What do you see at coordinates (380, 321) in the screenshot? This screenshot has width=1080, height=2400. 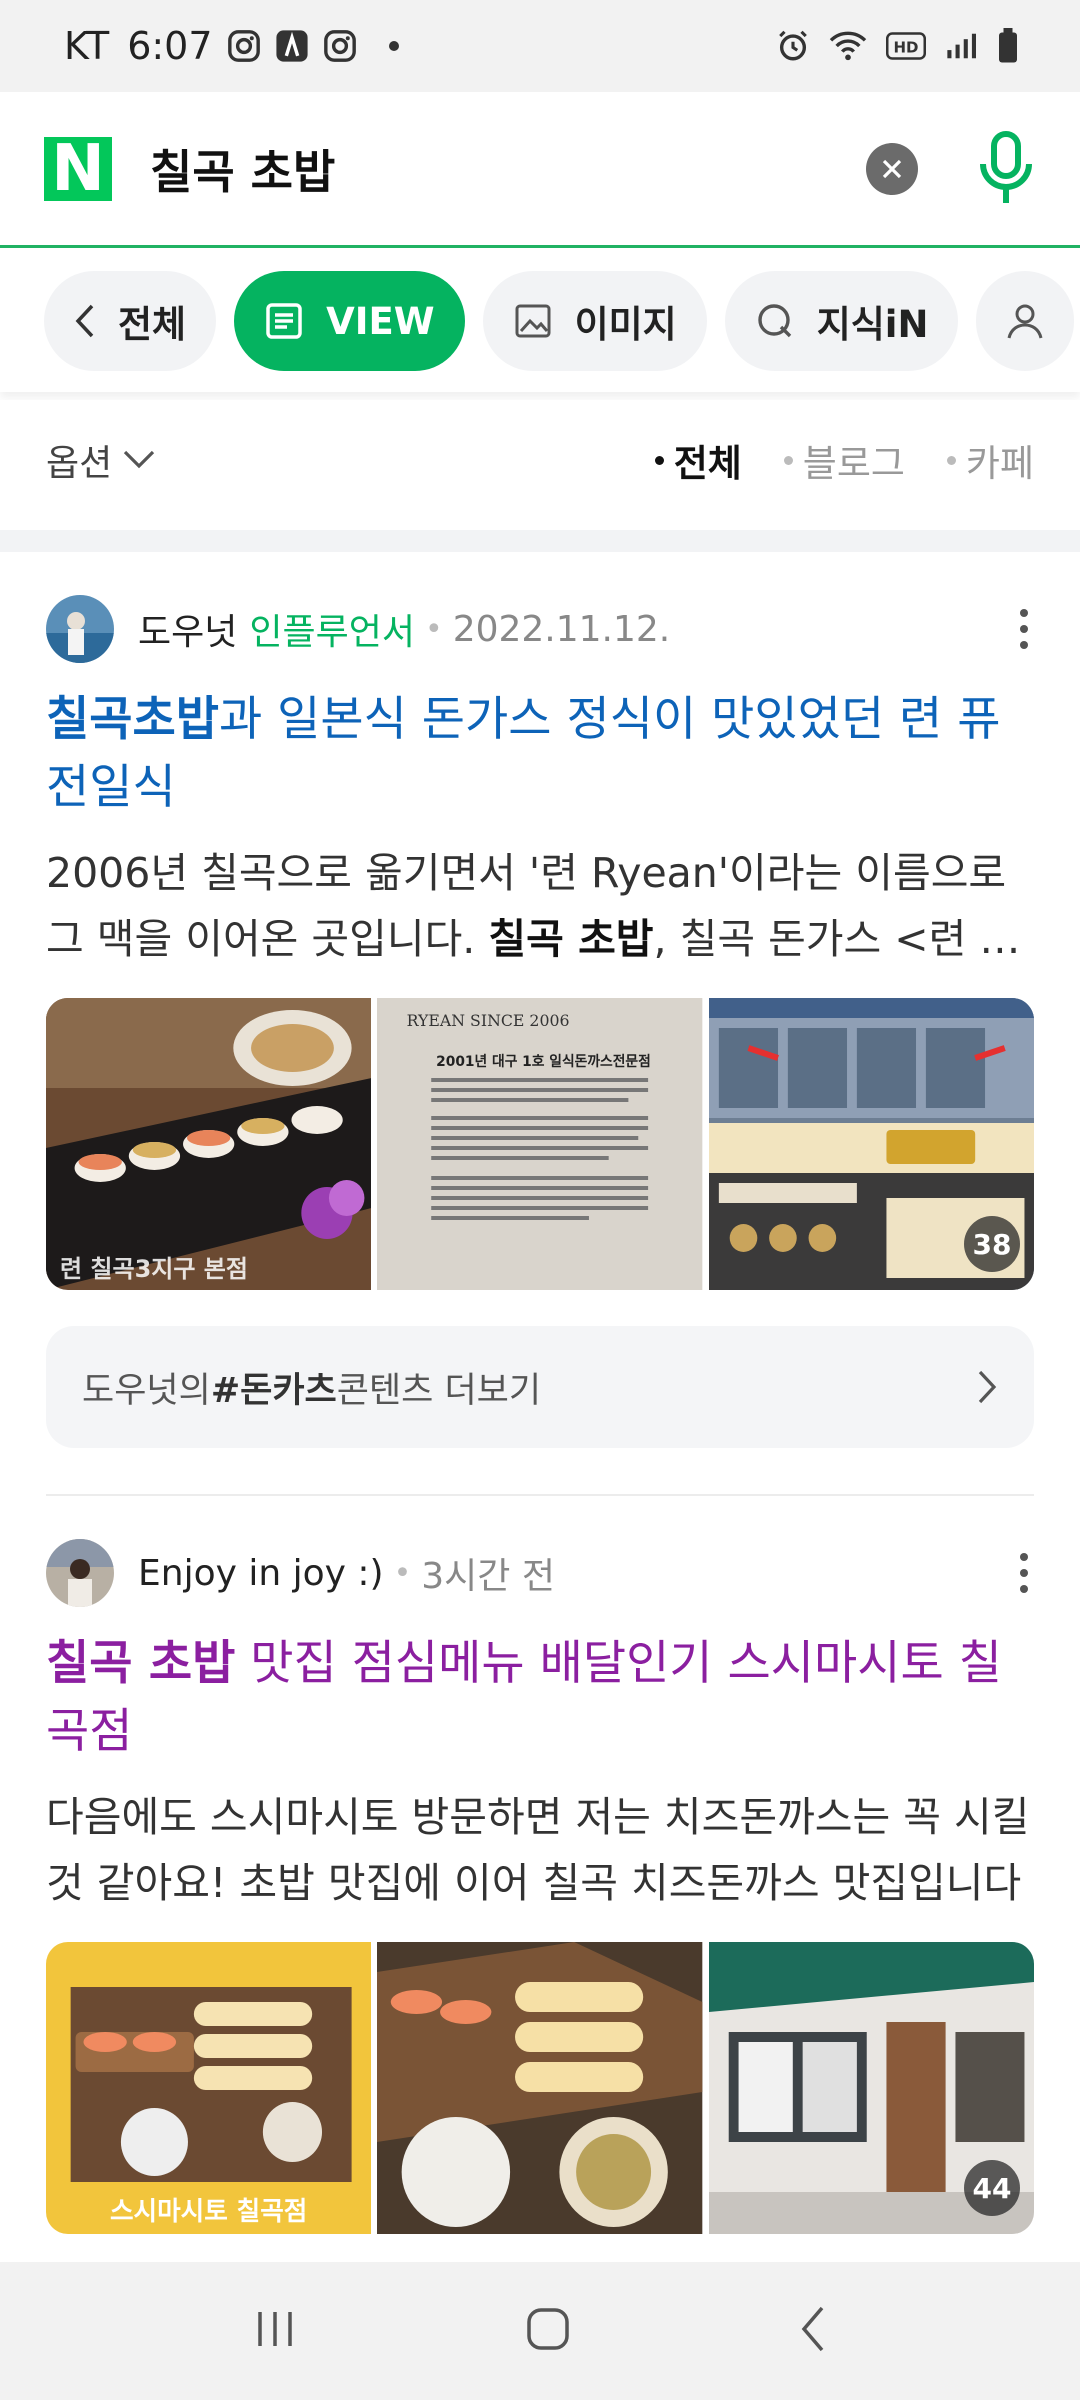 I see `tab-label: VIEW` at bounding box center [380, 321].